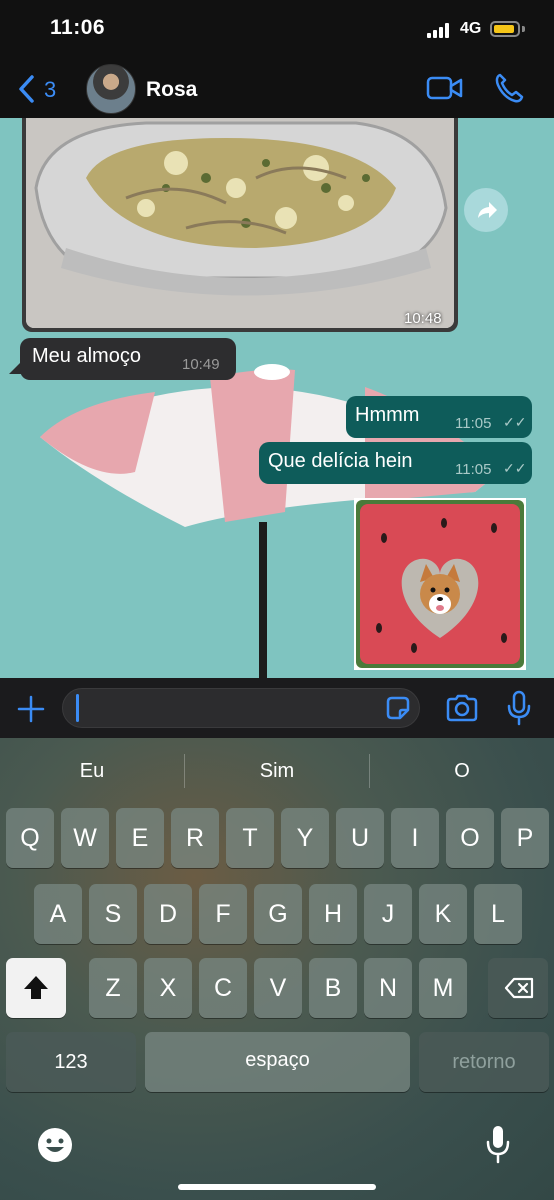 The height and width of the screenshot is (1200, 554). I want to click on emoji-icon, so click(55, 1145).